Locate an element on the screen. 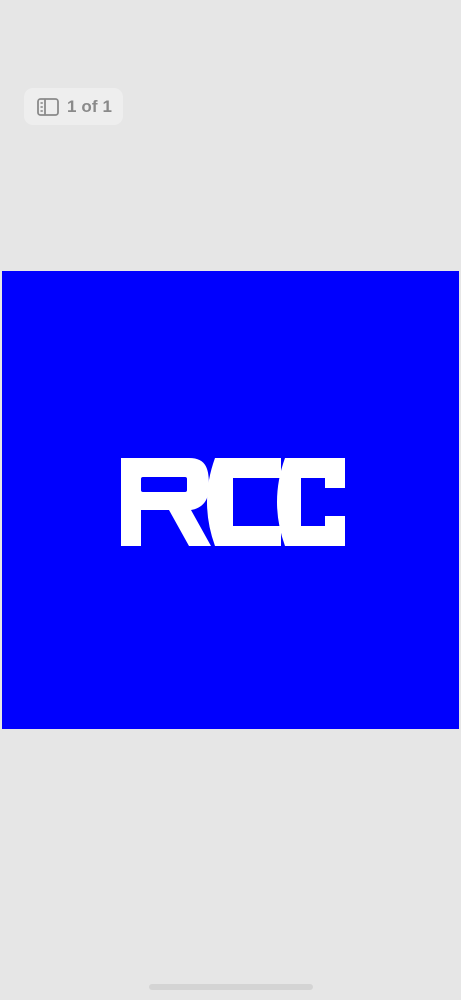  home-indicator is located at coordinates (231, 987).